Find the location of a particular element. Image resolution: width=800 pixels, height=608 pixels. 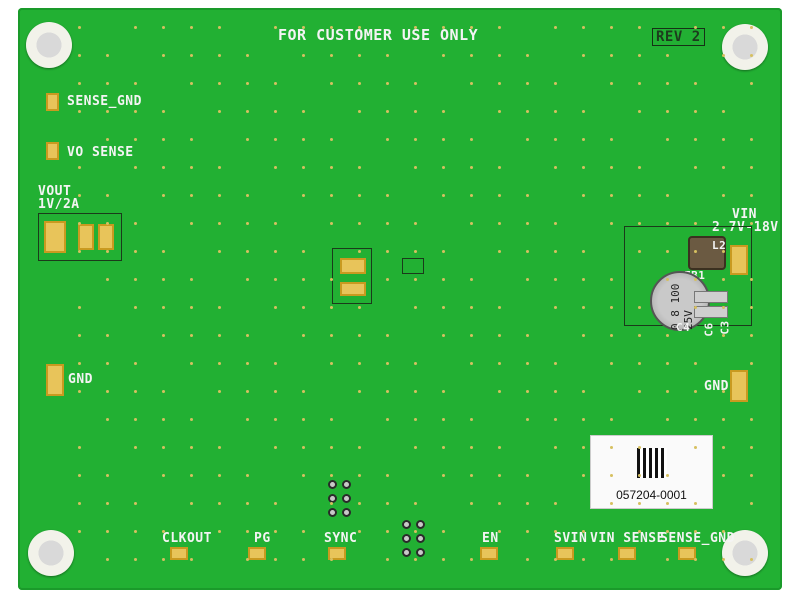

sense-gnd-pad-bottom is located at coordinates (687, 553).